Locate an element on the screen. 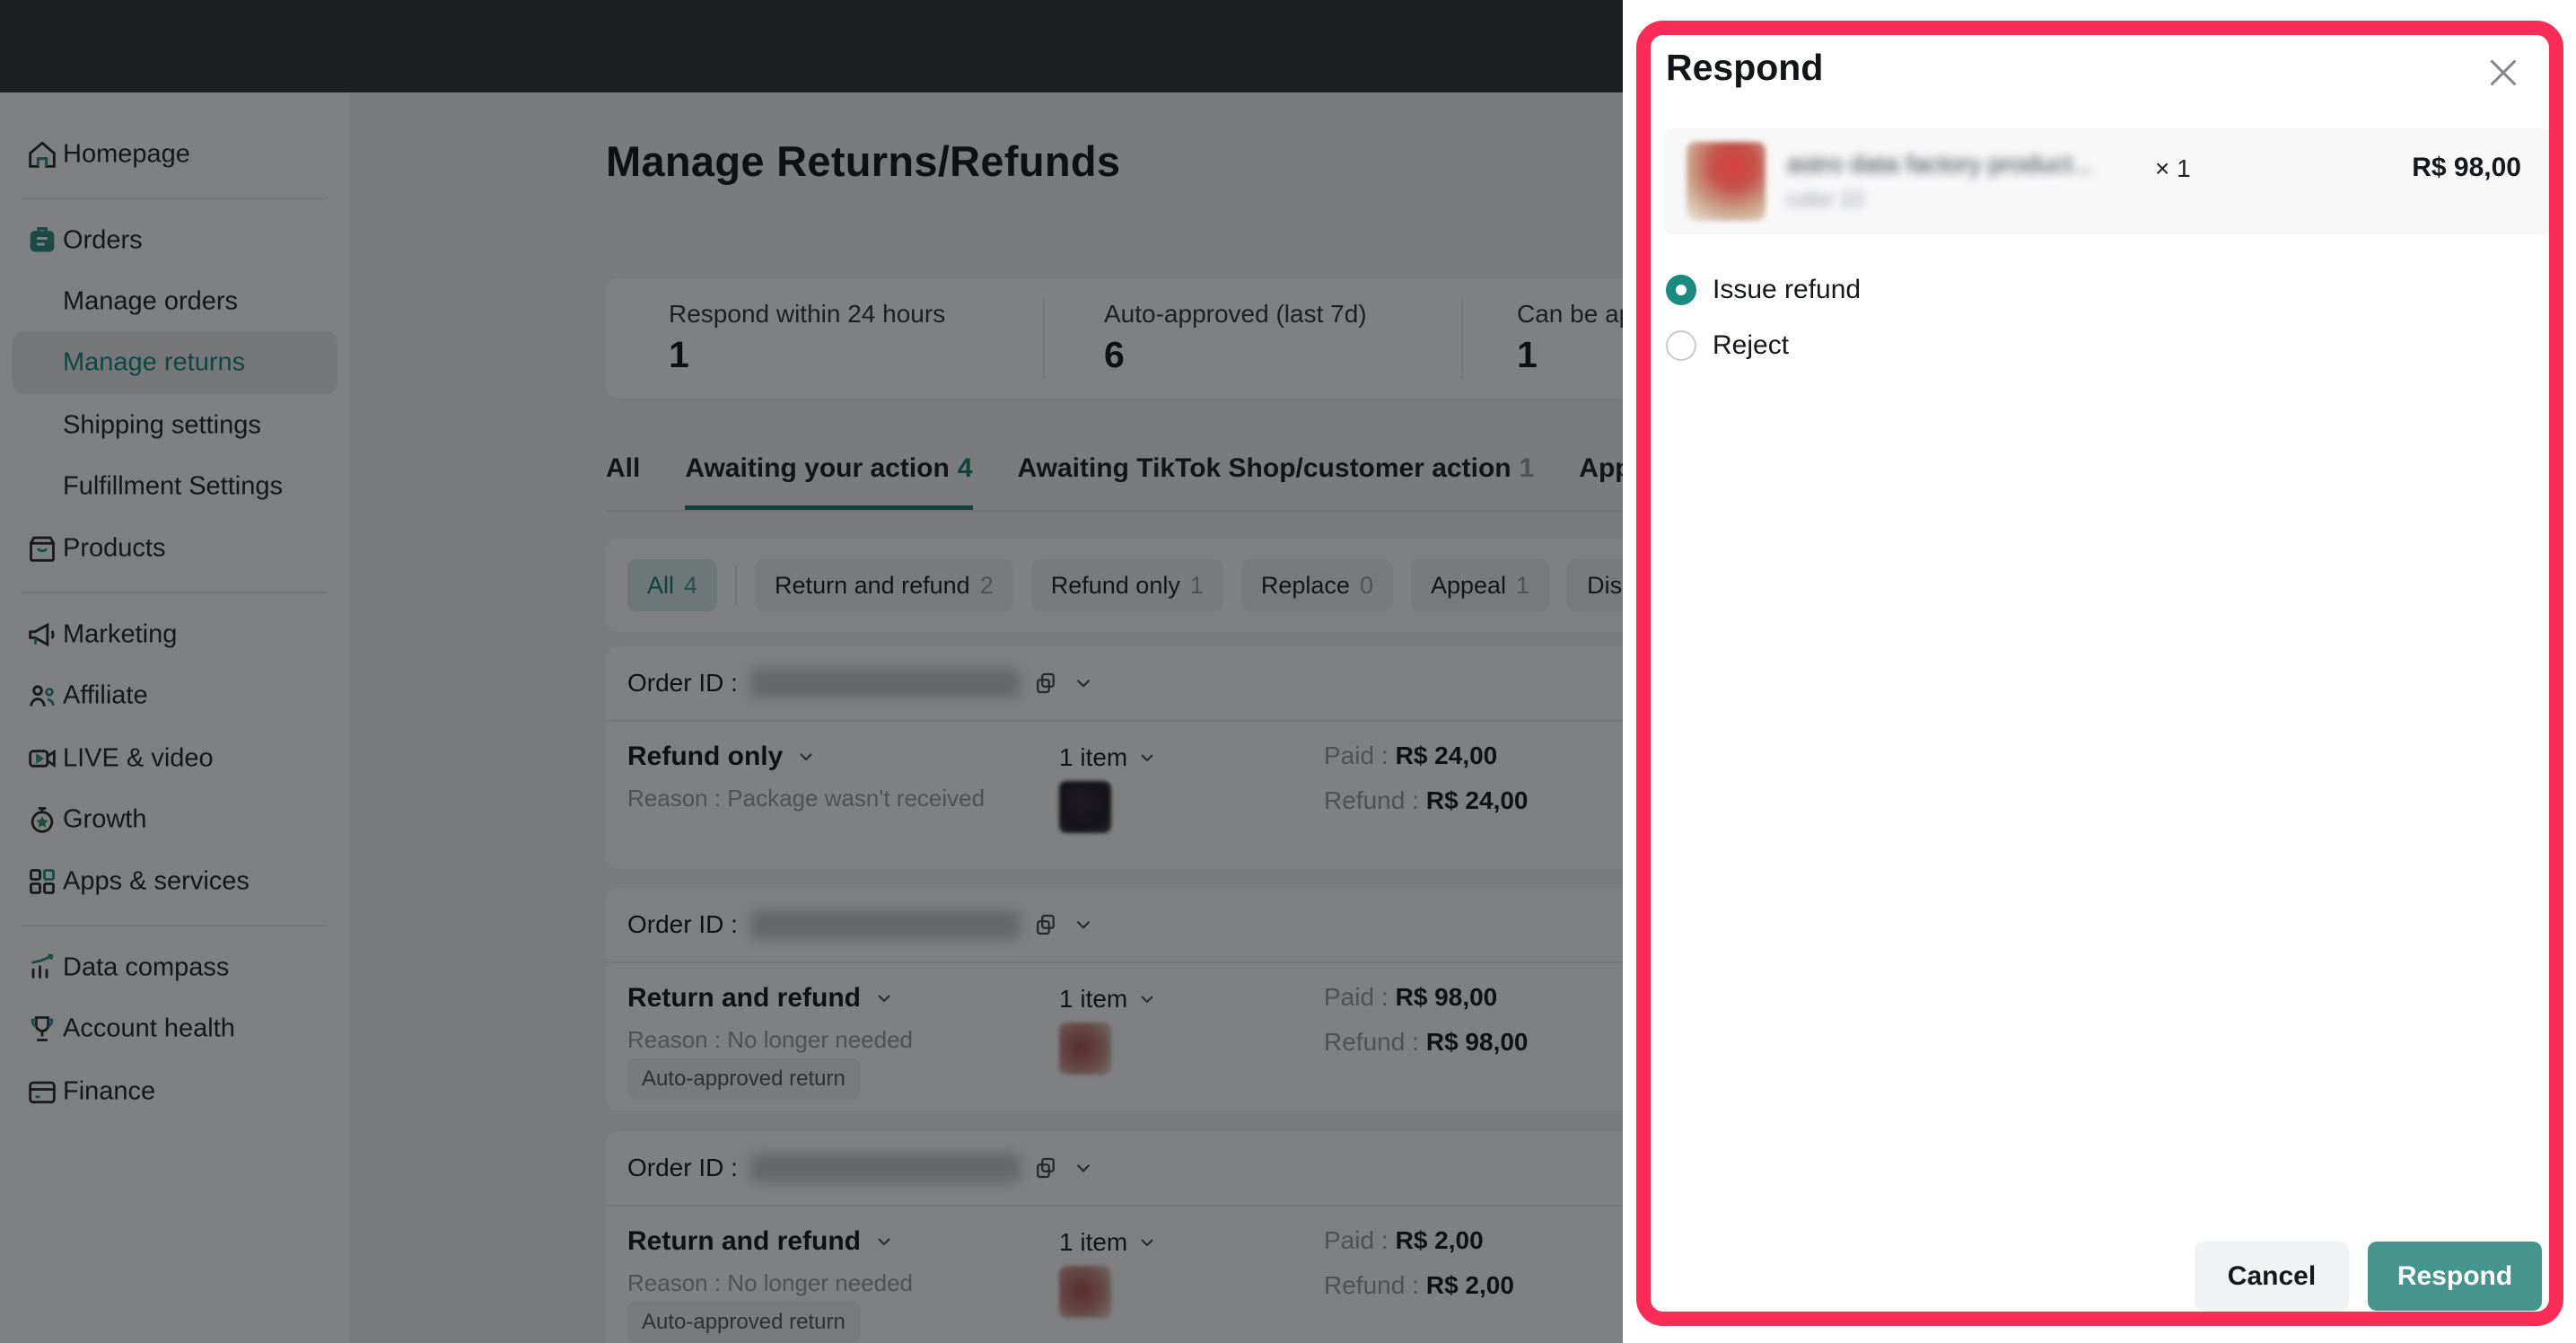 The image size is (2576, 1343). product-price: R$ 98,00 is located at coordinates (2466, 167).